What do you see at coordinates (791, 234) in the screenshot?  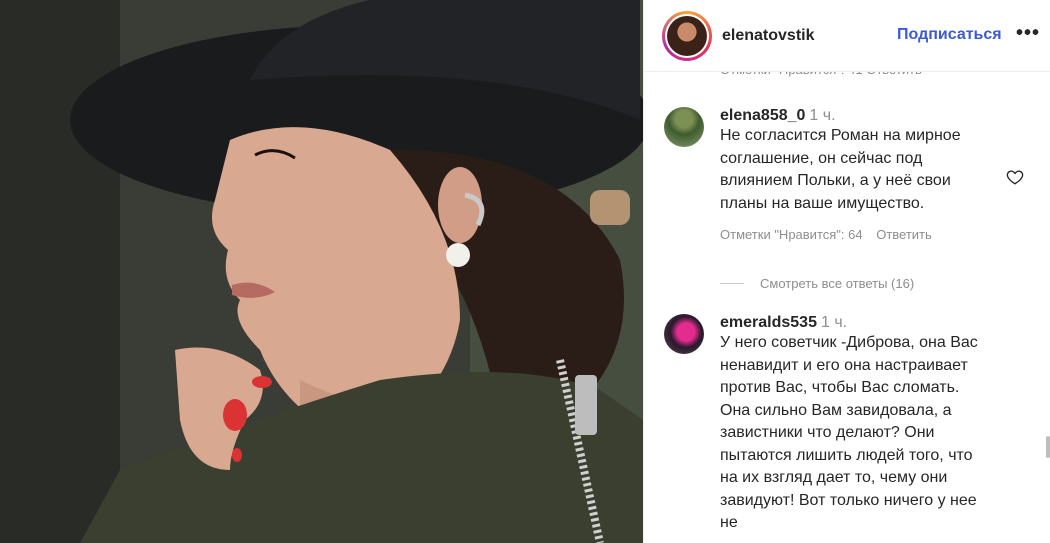 I see `comment-likes: Отметки "Нравится": 64` at bounding box center [791, 234].